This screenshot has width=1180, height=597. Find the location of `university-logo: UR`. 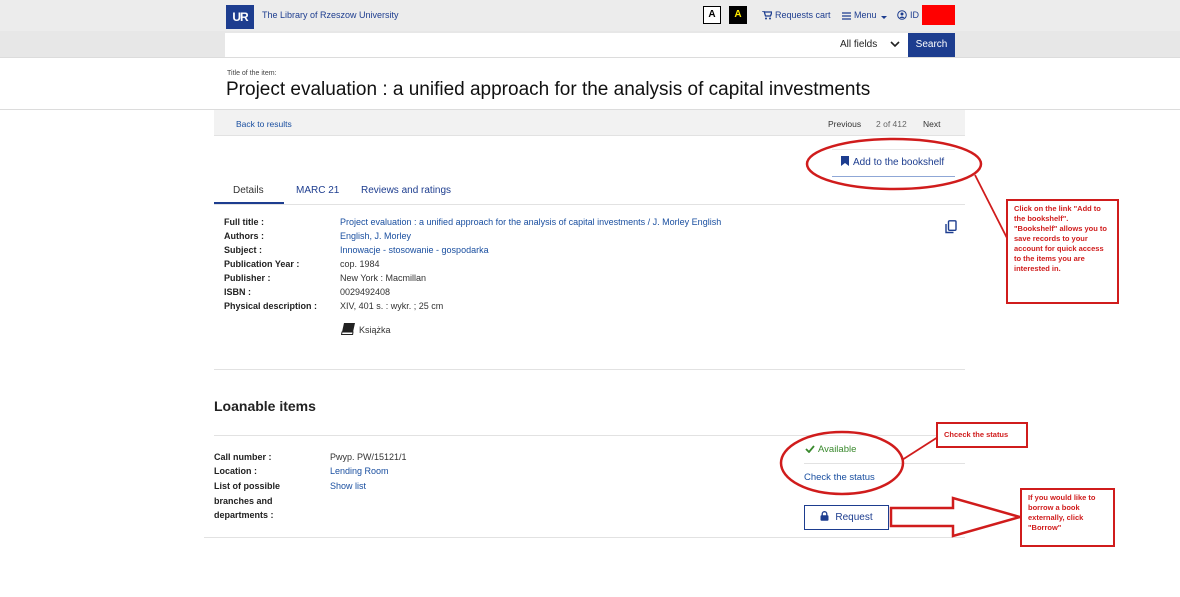

university-logo: UR is located at coordinates (240, 17).